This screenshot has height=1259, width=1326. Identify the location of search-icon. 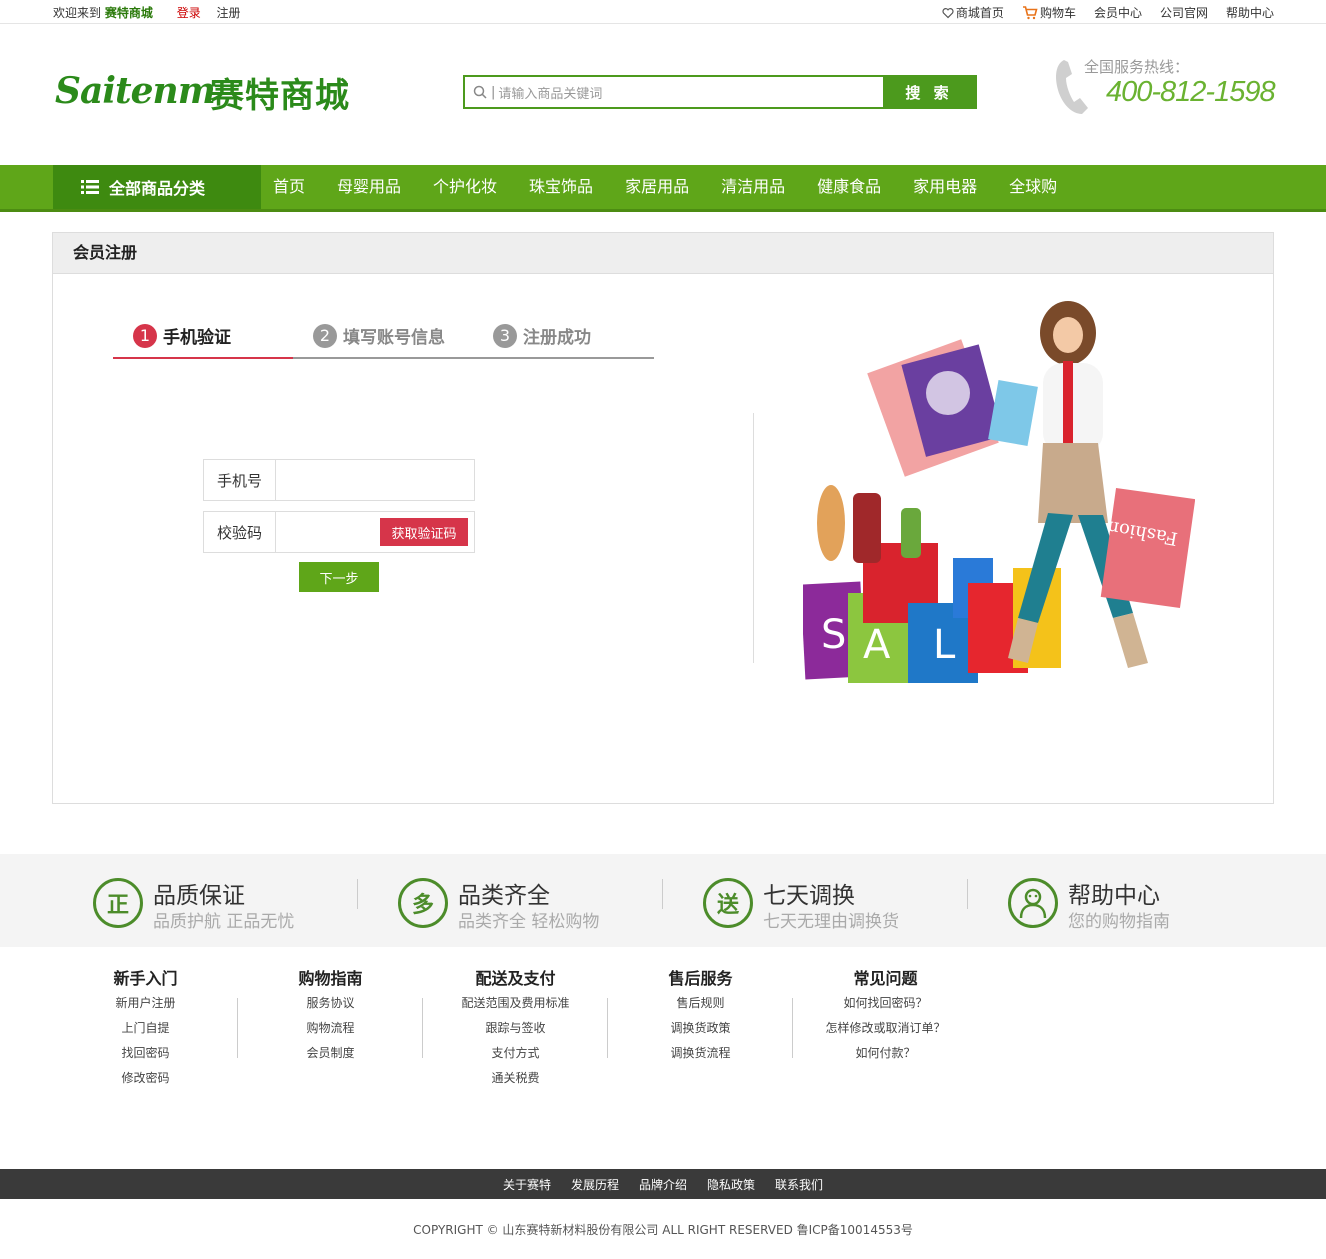
(480, 92).